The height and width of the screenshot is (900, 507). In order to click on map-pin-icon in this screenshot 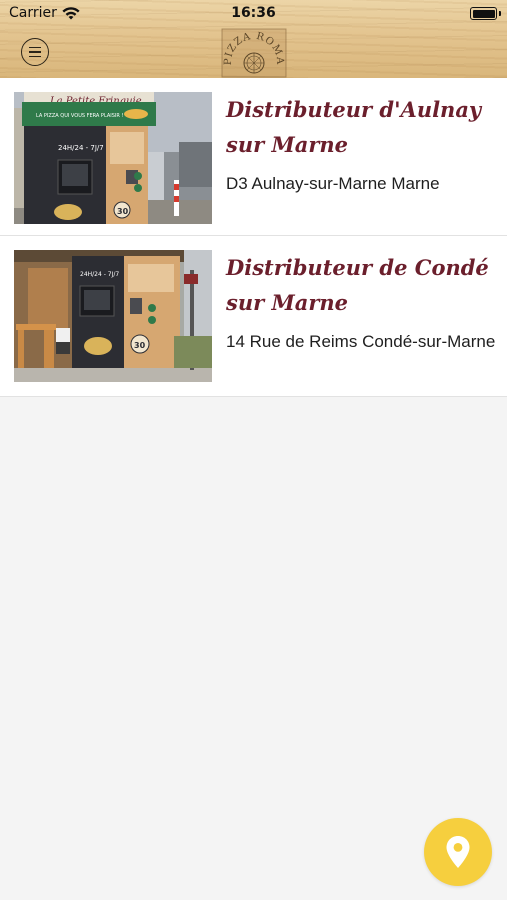, I will do `click(458, 852)`.